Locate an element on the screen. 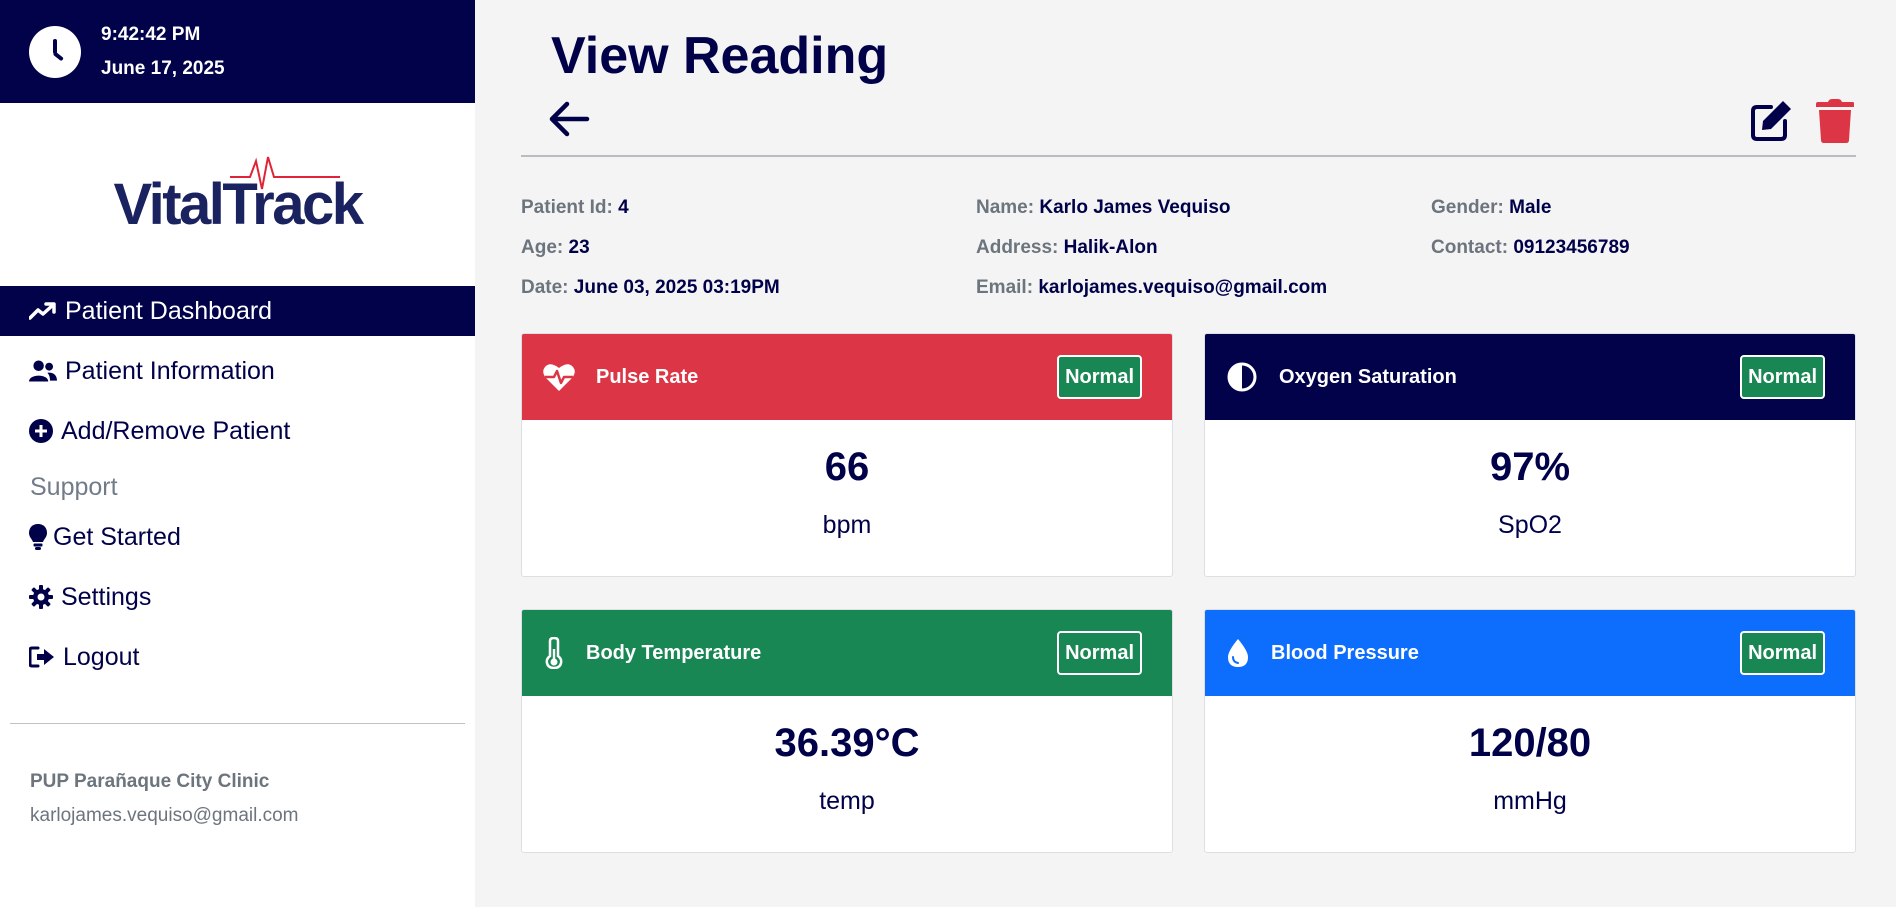  reading-unit: mmHg is located at coordinates (1530, 801).